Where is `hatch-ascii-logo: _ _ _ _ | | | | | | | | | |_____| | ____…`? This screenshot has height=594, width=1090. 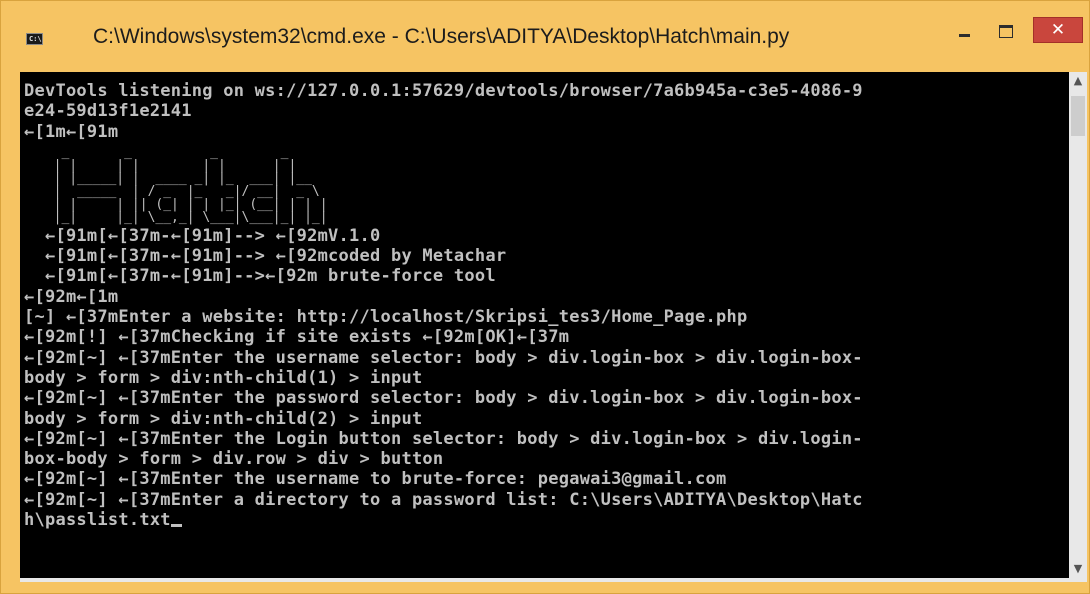 hatch-ascii-logo: _ _ _ _ | | | | | | | | | |_____| | ____… is located at coordinates (190, 184).